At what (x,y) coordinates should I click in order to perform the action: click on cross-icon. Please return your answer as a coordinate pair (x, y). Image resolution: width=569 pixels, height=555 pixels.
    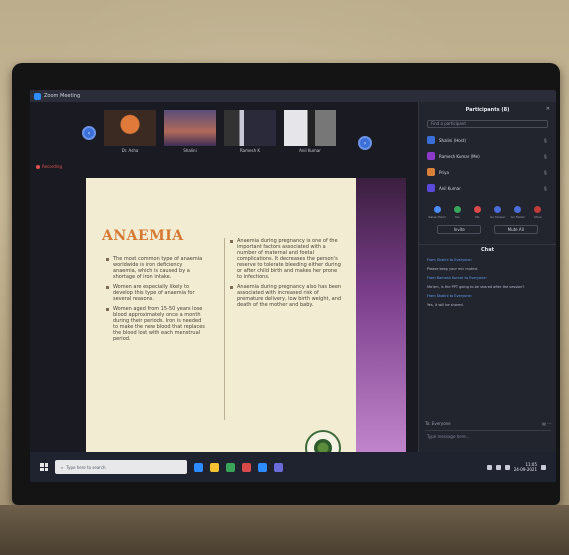
    Looking at the image, I should click on (477, 209).